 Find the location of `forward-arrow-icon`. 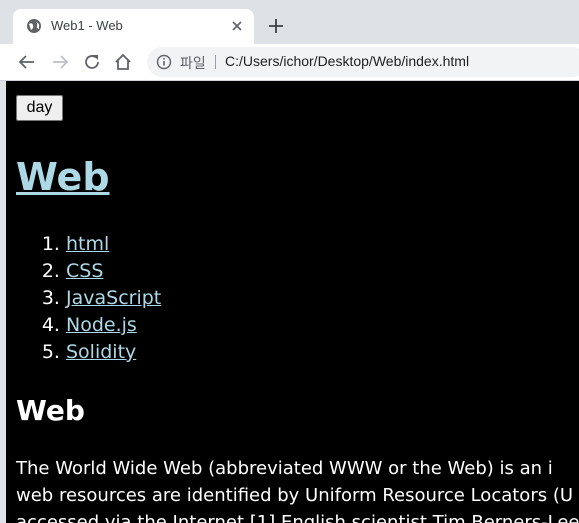

forward-arrow-icon is located at coordinates (60, 62).